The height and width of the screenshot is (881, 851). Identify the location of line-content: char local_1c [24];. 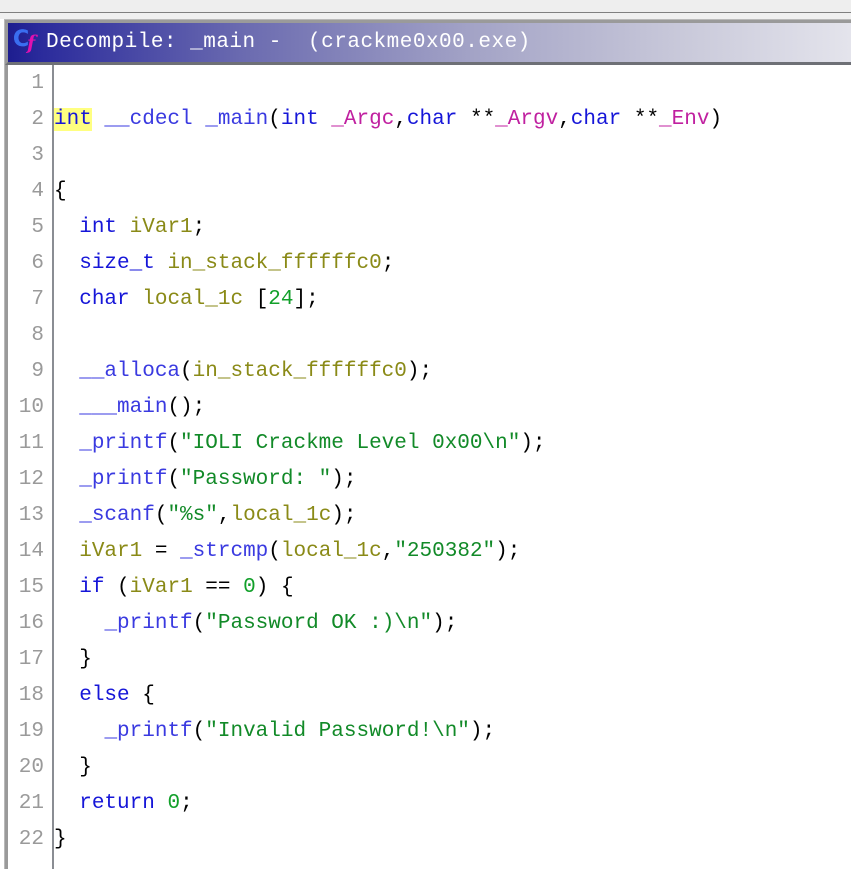
(183, 299).